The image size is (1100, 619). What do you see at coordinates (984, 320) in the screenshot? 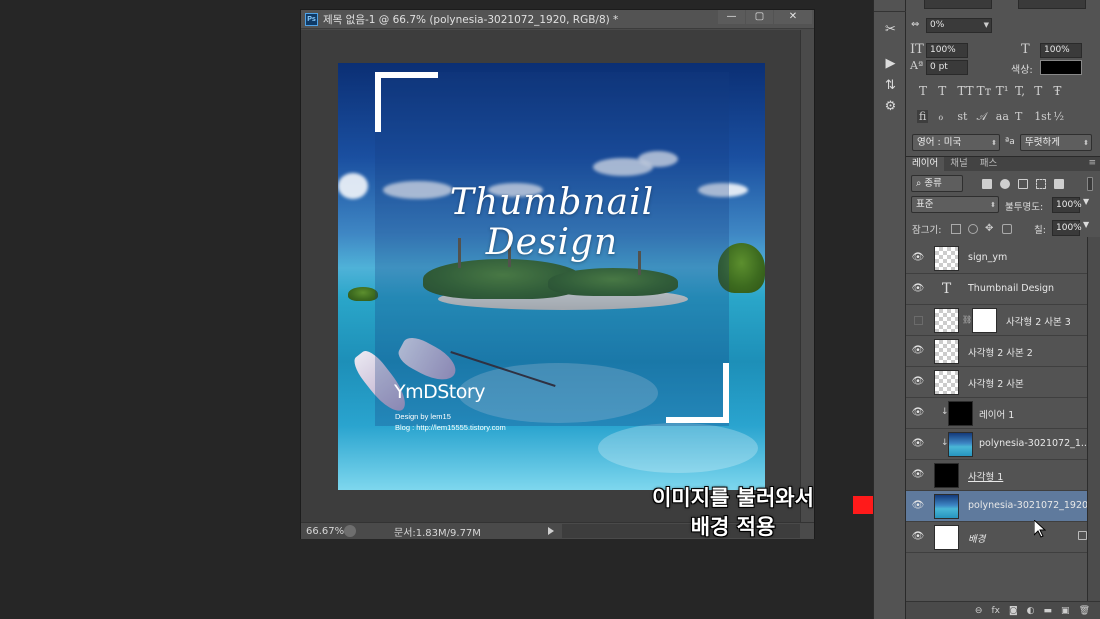
I see `layer-mask-thumbnail` at bounding box center [984, 320].